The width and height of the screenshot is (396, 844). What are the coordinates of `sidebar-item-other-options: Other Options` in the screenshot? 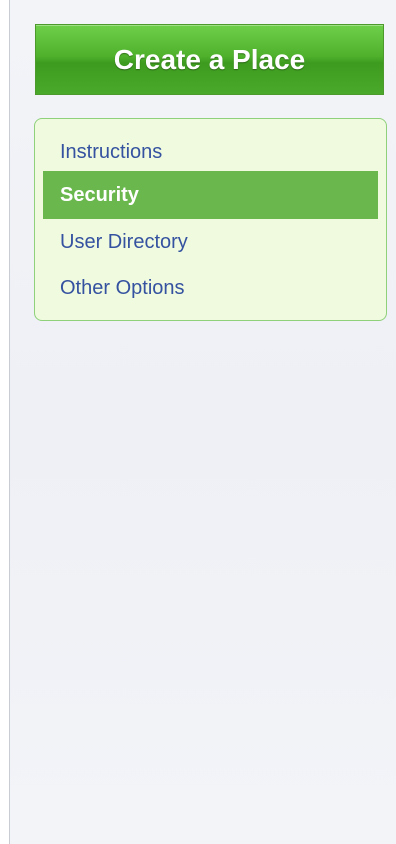 It's located at (210, 296).